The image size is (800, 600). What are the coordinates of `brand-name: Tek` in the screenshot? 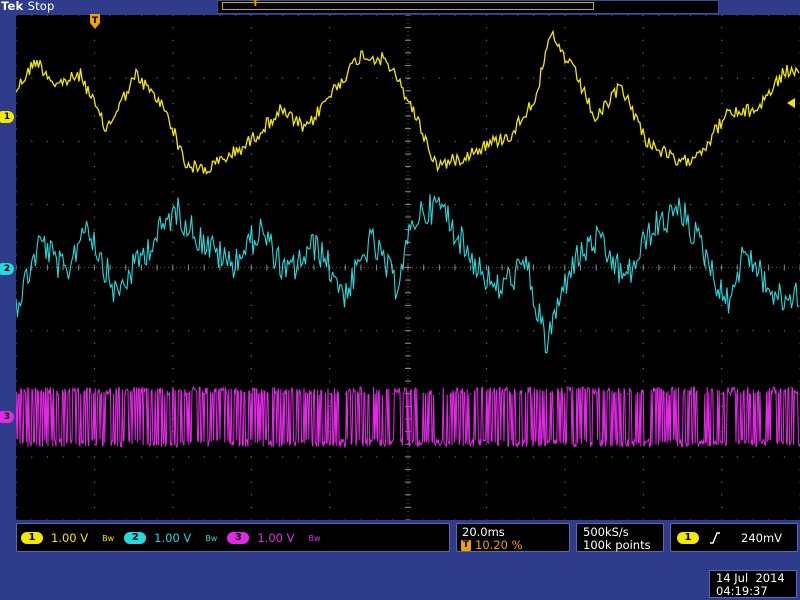 It's located at (12, 6).